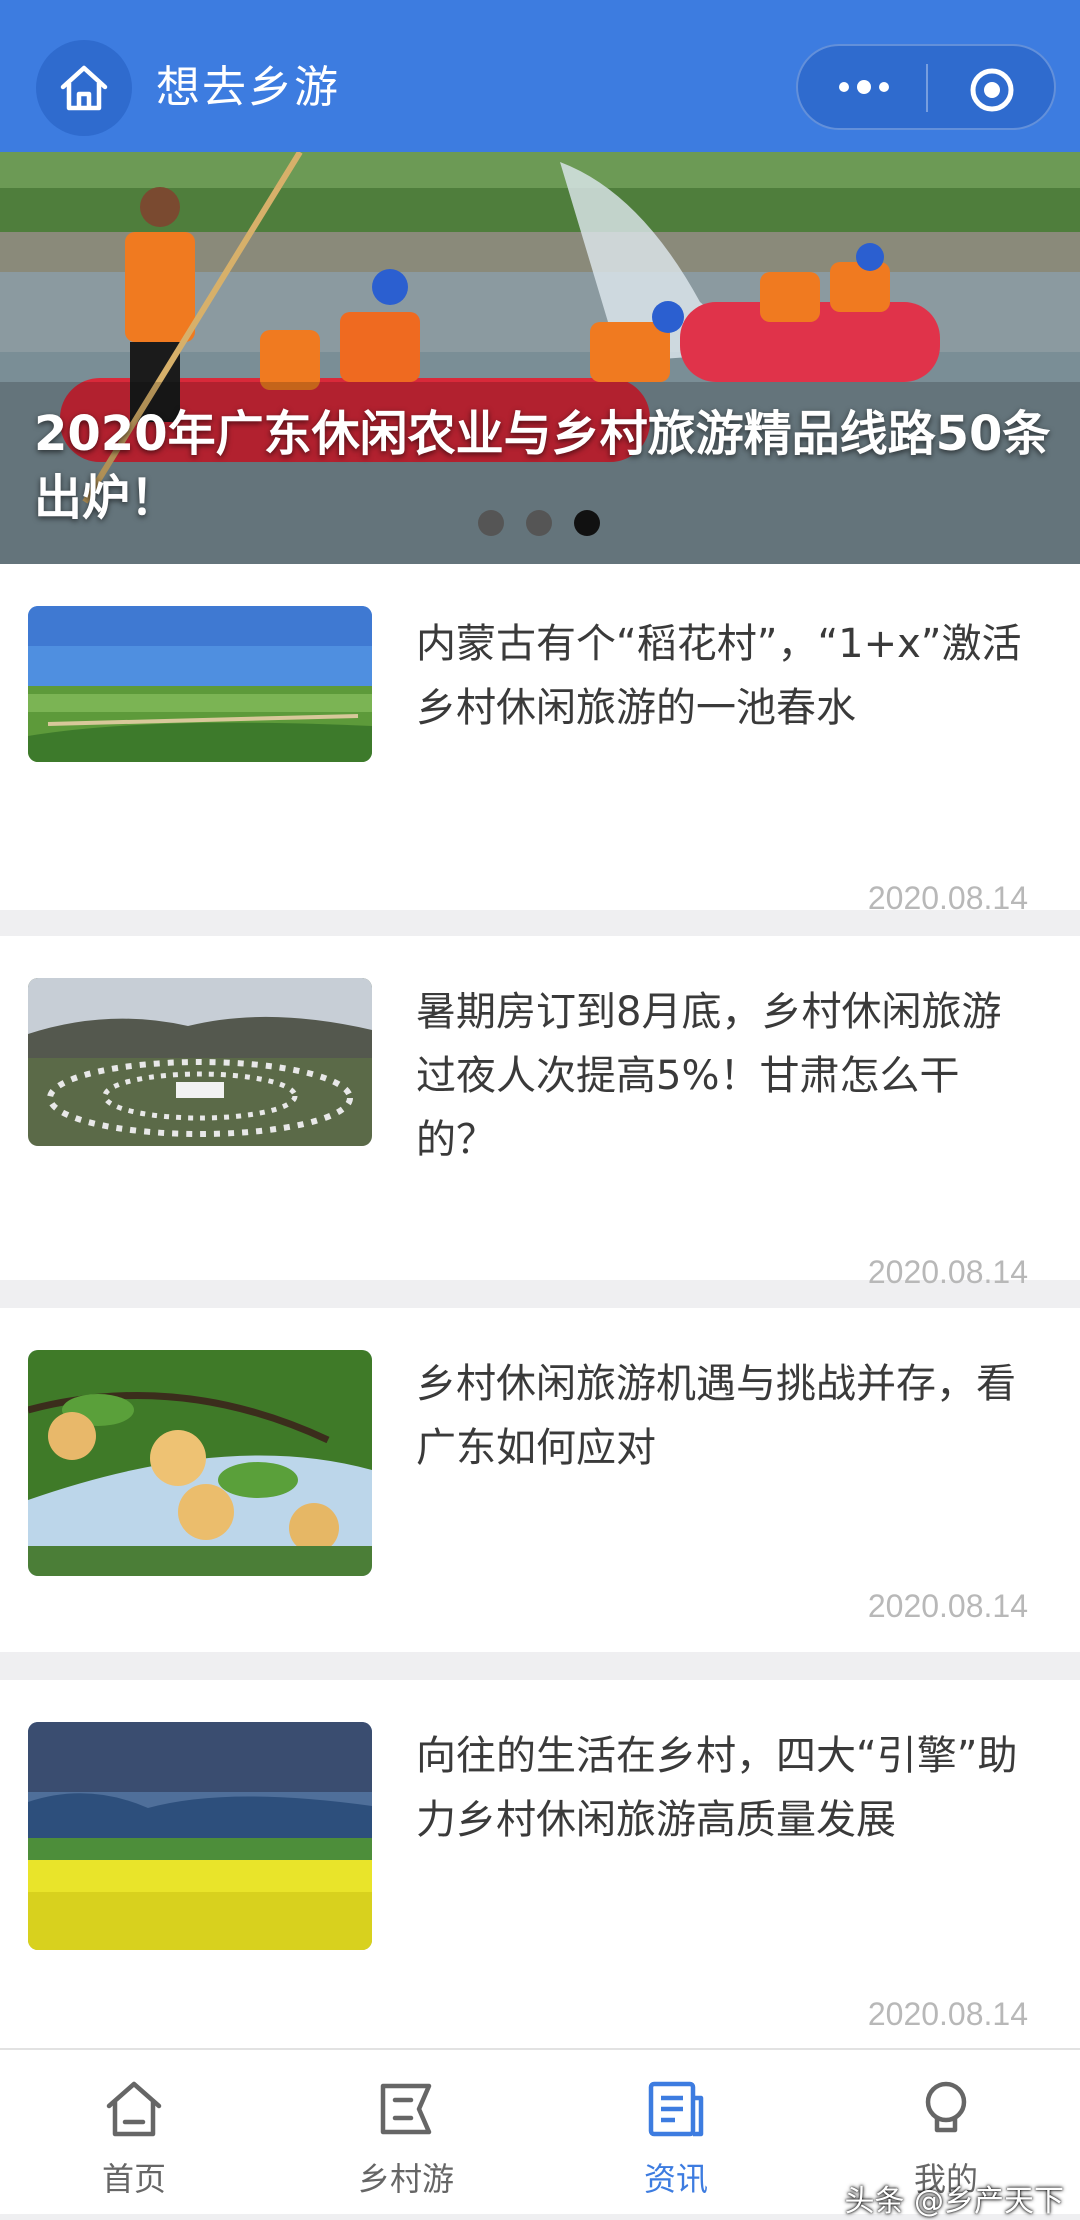  I want to click on home-button, so click(84, 88).